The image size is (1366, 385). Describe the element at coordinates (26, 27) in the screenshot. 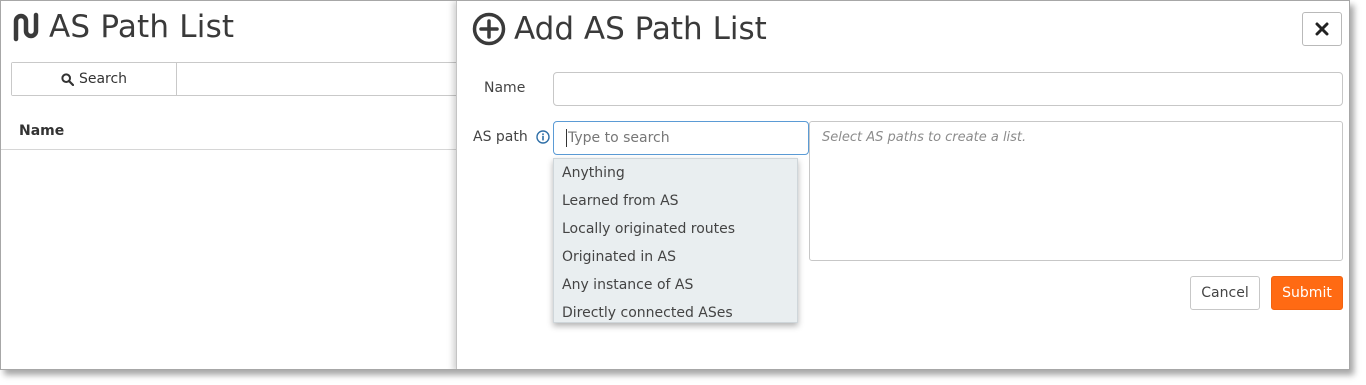

I see `app-logo-icon` at that location.